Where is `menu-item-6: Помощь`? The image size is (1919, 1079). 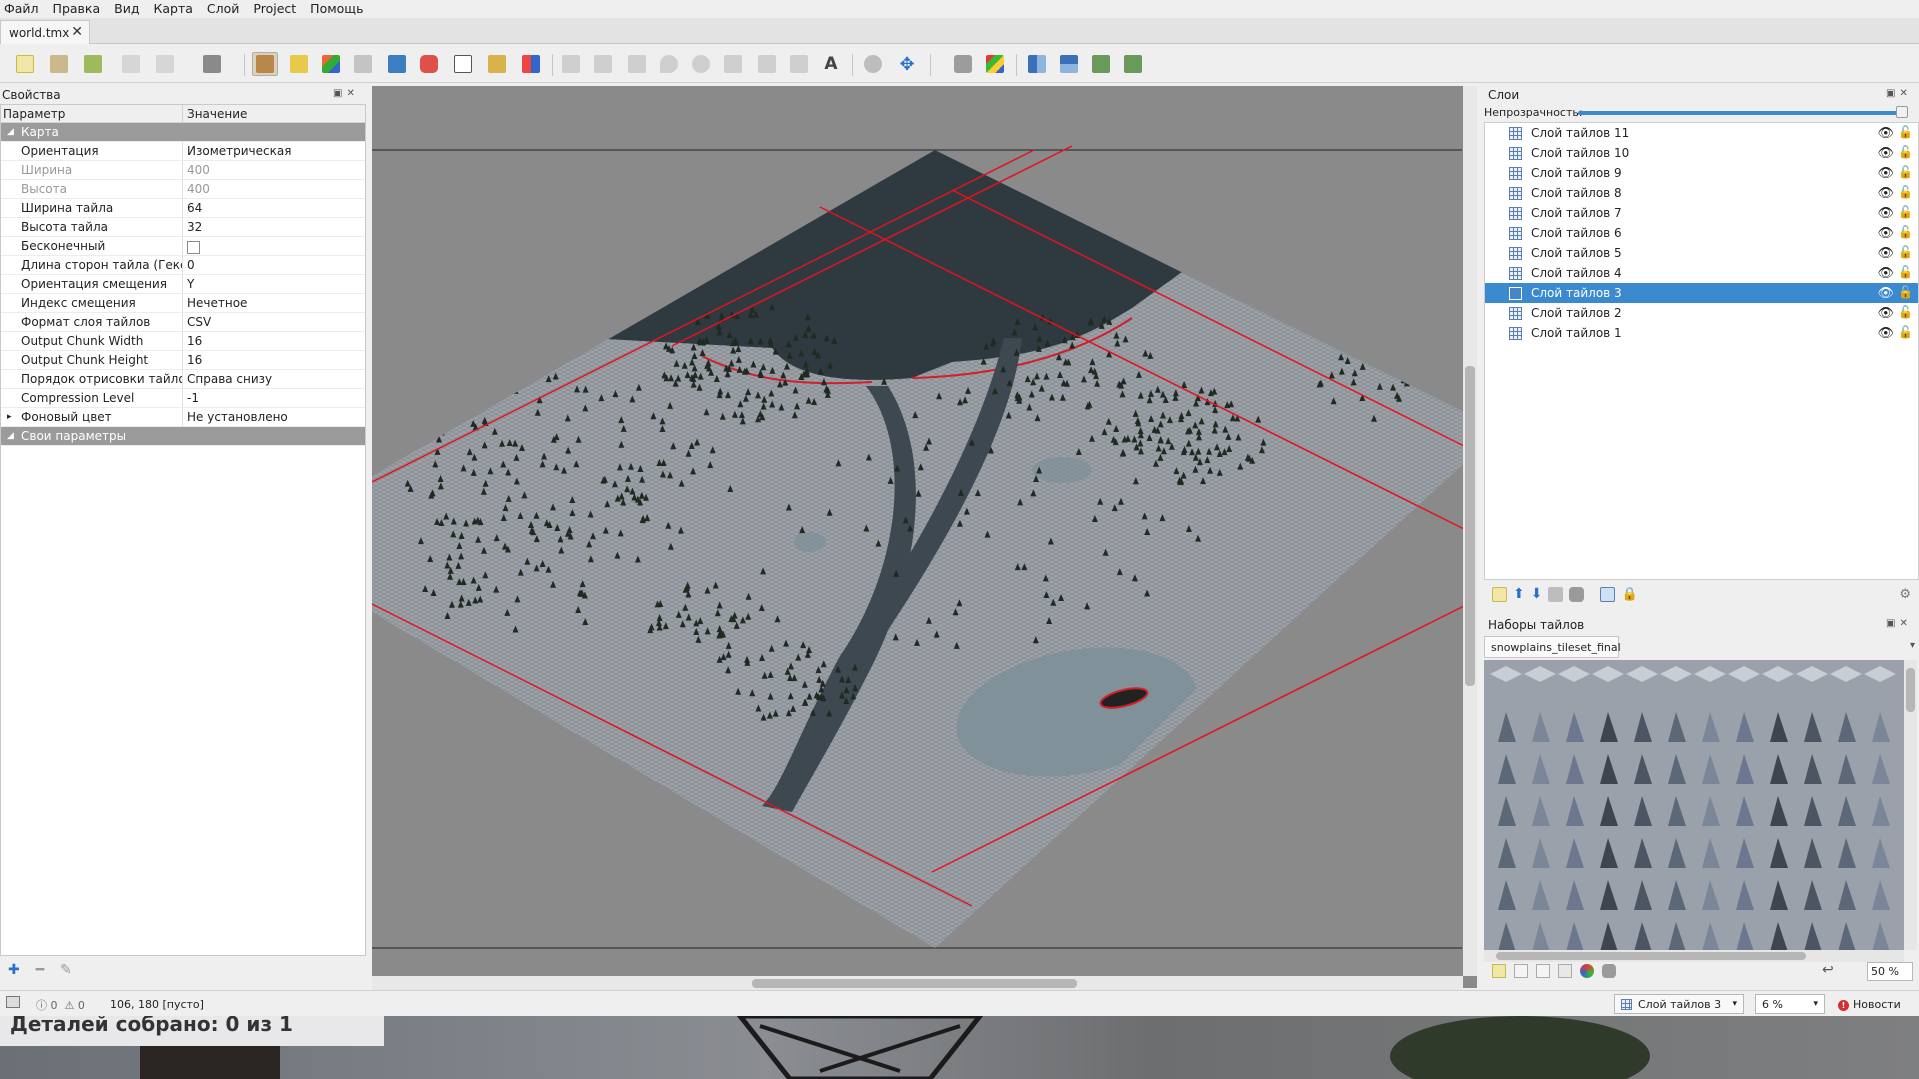 menu-item-6: Помощь is located at coordinates (336, 9).